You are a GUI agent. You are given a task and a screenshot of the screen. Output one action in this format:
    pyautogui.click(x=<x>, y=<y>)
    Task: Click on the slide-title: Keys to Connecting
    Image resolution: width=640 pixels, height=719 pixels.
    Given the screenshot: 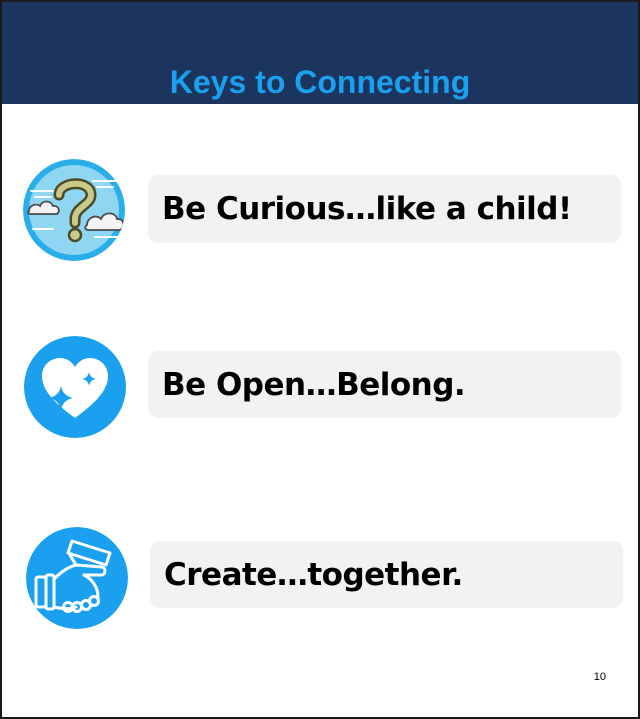 What is the action you would take?
    pyautogui.click(x=320, y=82)
    